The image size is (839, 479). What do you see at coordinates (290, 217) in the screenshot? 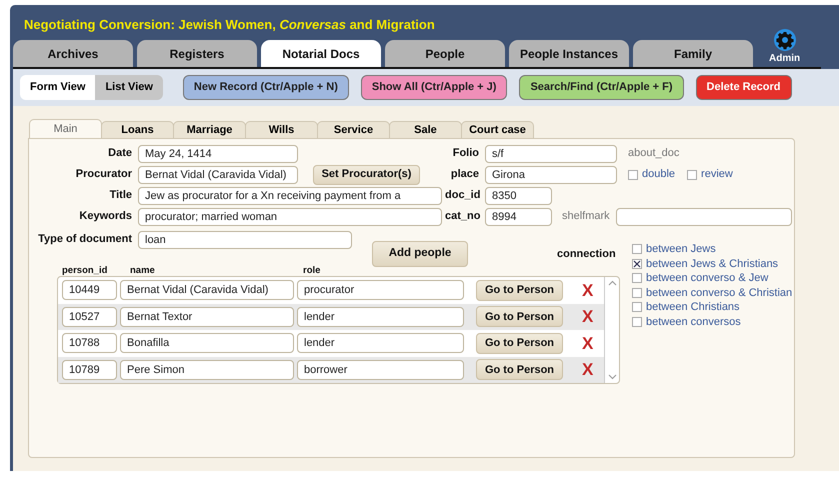
I see `input-field: procurator; married woman` at bounding box center [290, 217].